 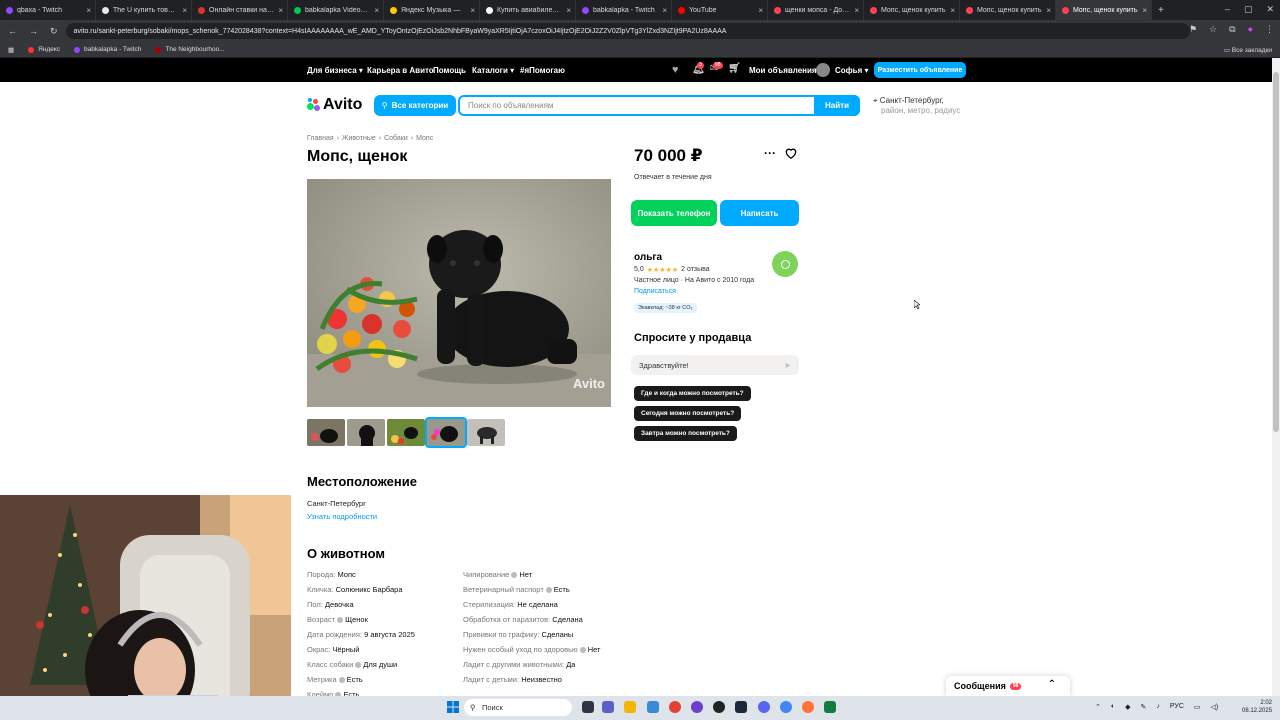 I want to click on app-icon, so click(x=697, y=707).